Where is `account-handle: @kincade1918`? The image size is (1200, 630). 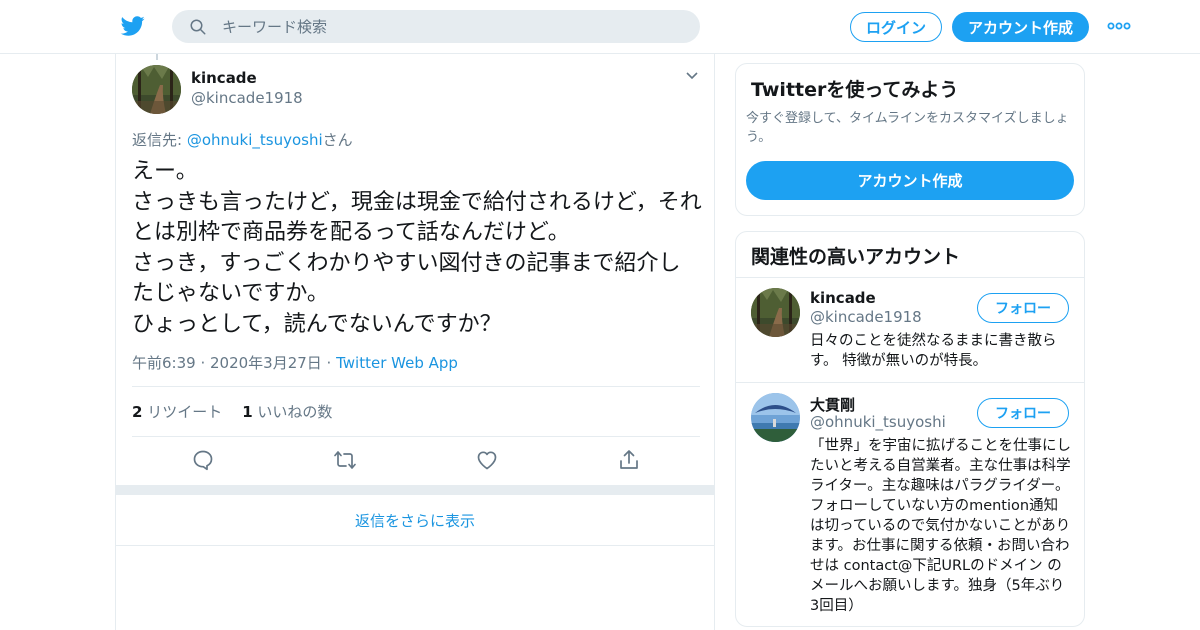 account-handle: @kincade1918 is located at coordinates (866, 317).